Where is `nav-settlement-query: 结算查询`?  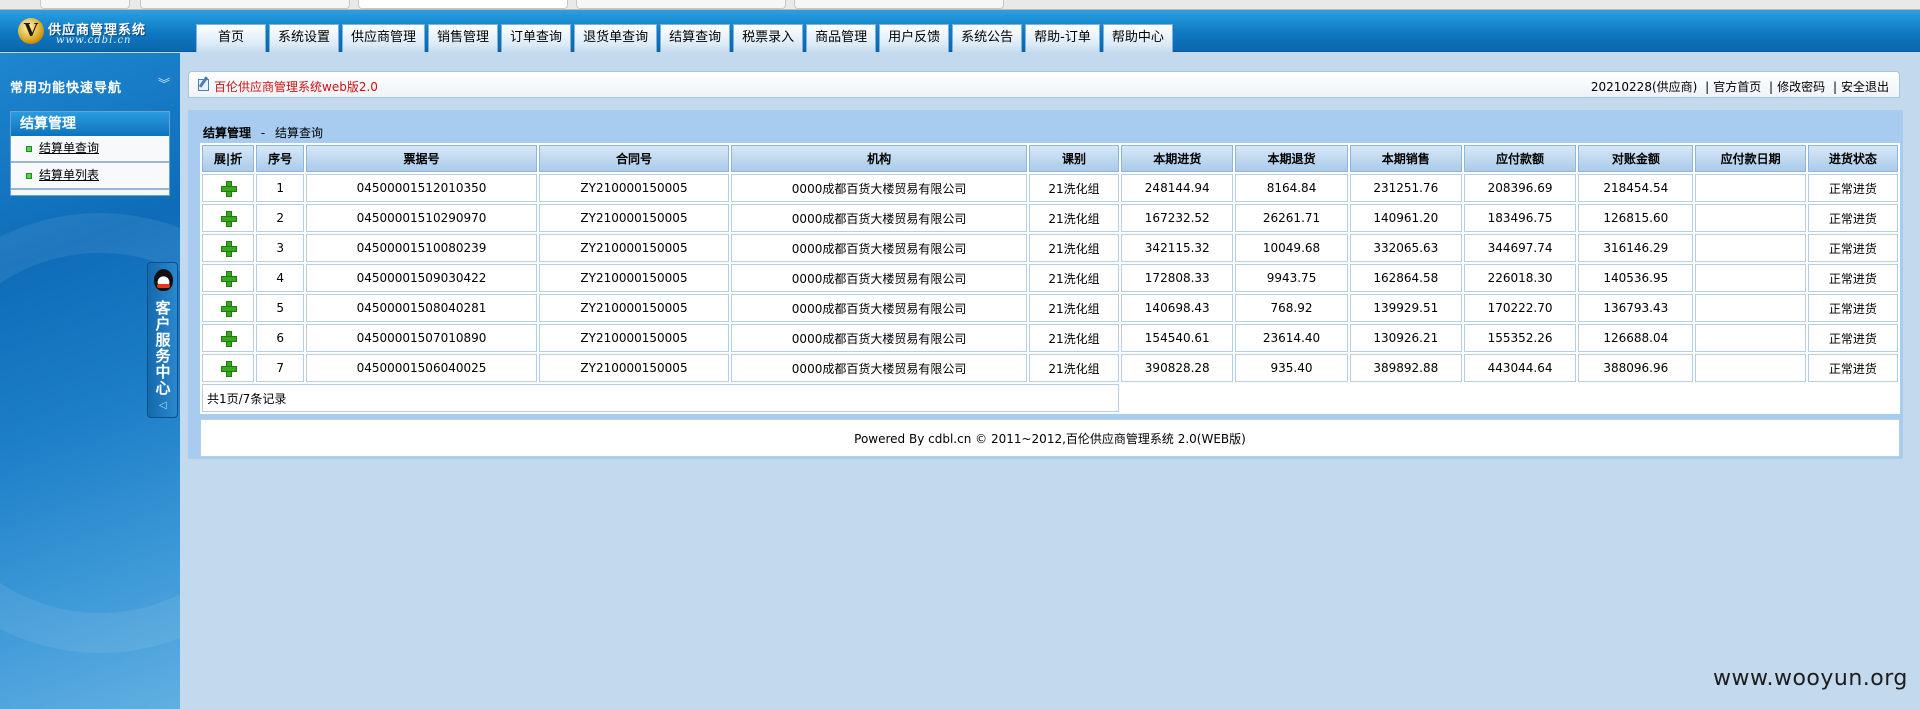 nav-settlement-query: 结算查询 is located at coordinates (695, 38).